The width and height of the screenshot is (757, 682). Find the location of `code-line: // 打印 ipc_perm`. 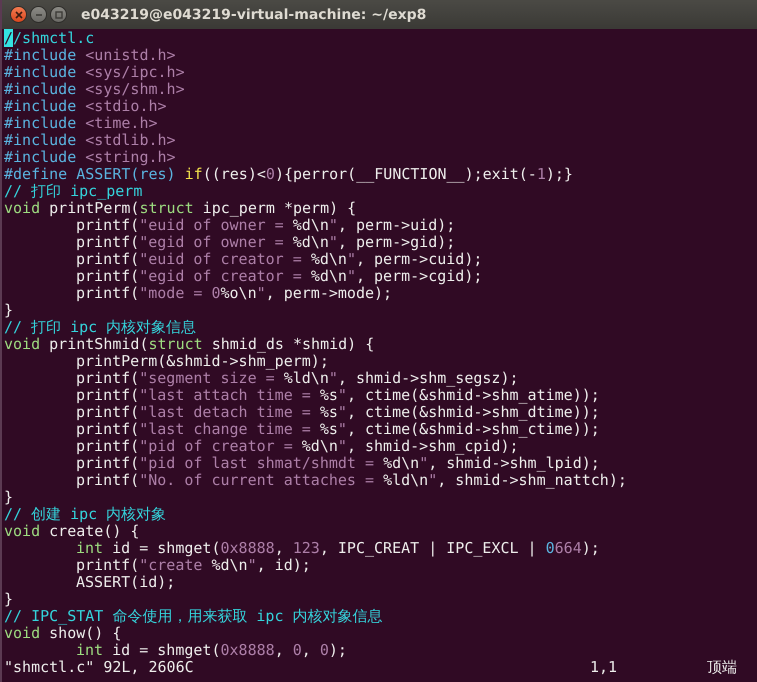

code-line: // 打印 ipc_perm is located at coordinates (73, 191).